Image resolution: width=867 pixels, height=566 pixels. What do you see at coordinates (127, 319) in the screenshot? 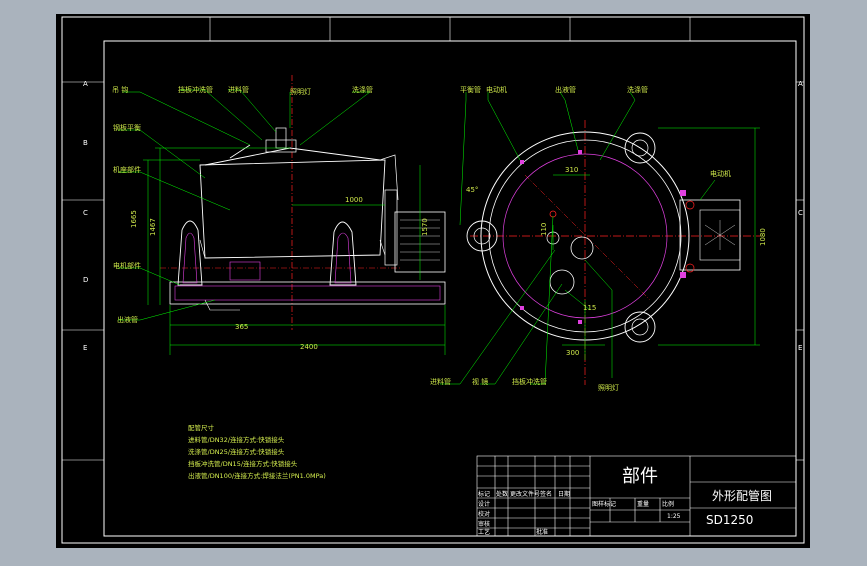
I see `label-outlet-pipe: 出液管` at bounding box center [127, 319].